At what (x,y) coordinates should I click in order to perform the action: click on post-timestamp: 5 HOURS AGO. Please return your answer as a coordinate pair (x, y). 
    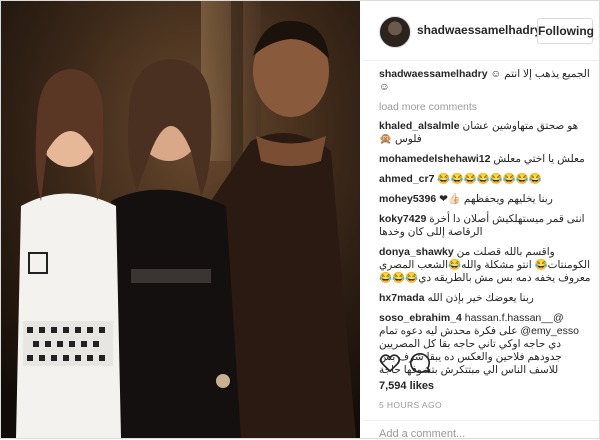
    Looking at the image, I should click on (410, 405).